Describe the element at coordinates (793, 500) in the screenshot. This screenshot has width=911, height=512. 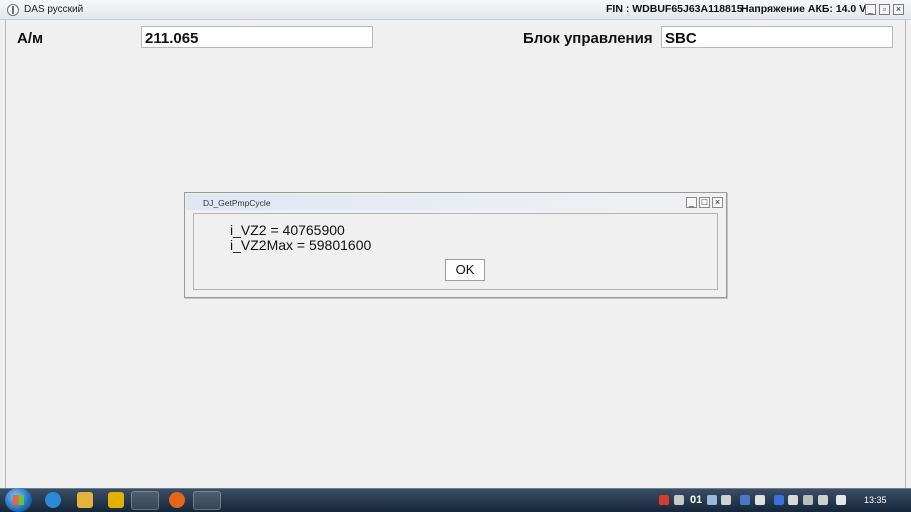
I see `usb-icon` at that location.